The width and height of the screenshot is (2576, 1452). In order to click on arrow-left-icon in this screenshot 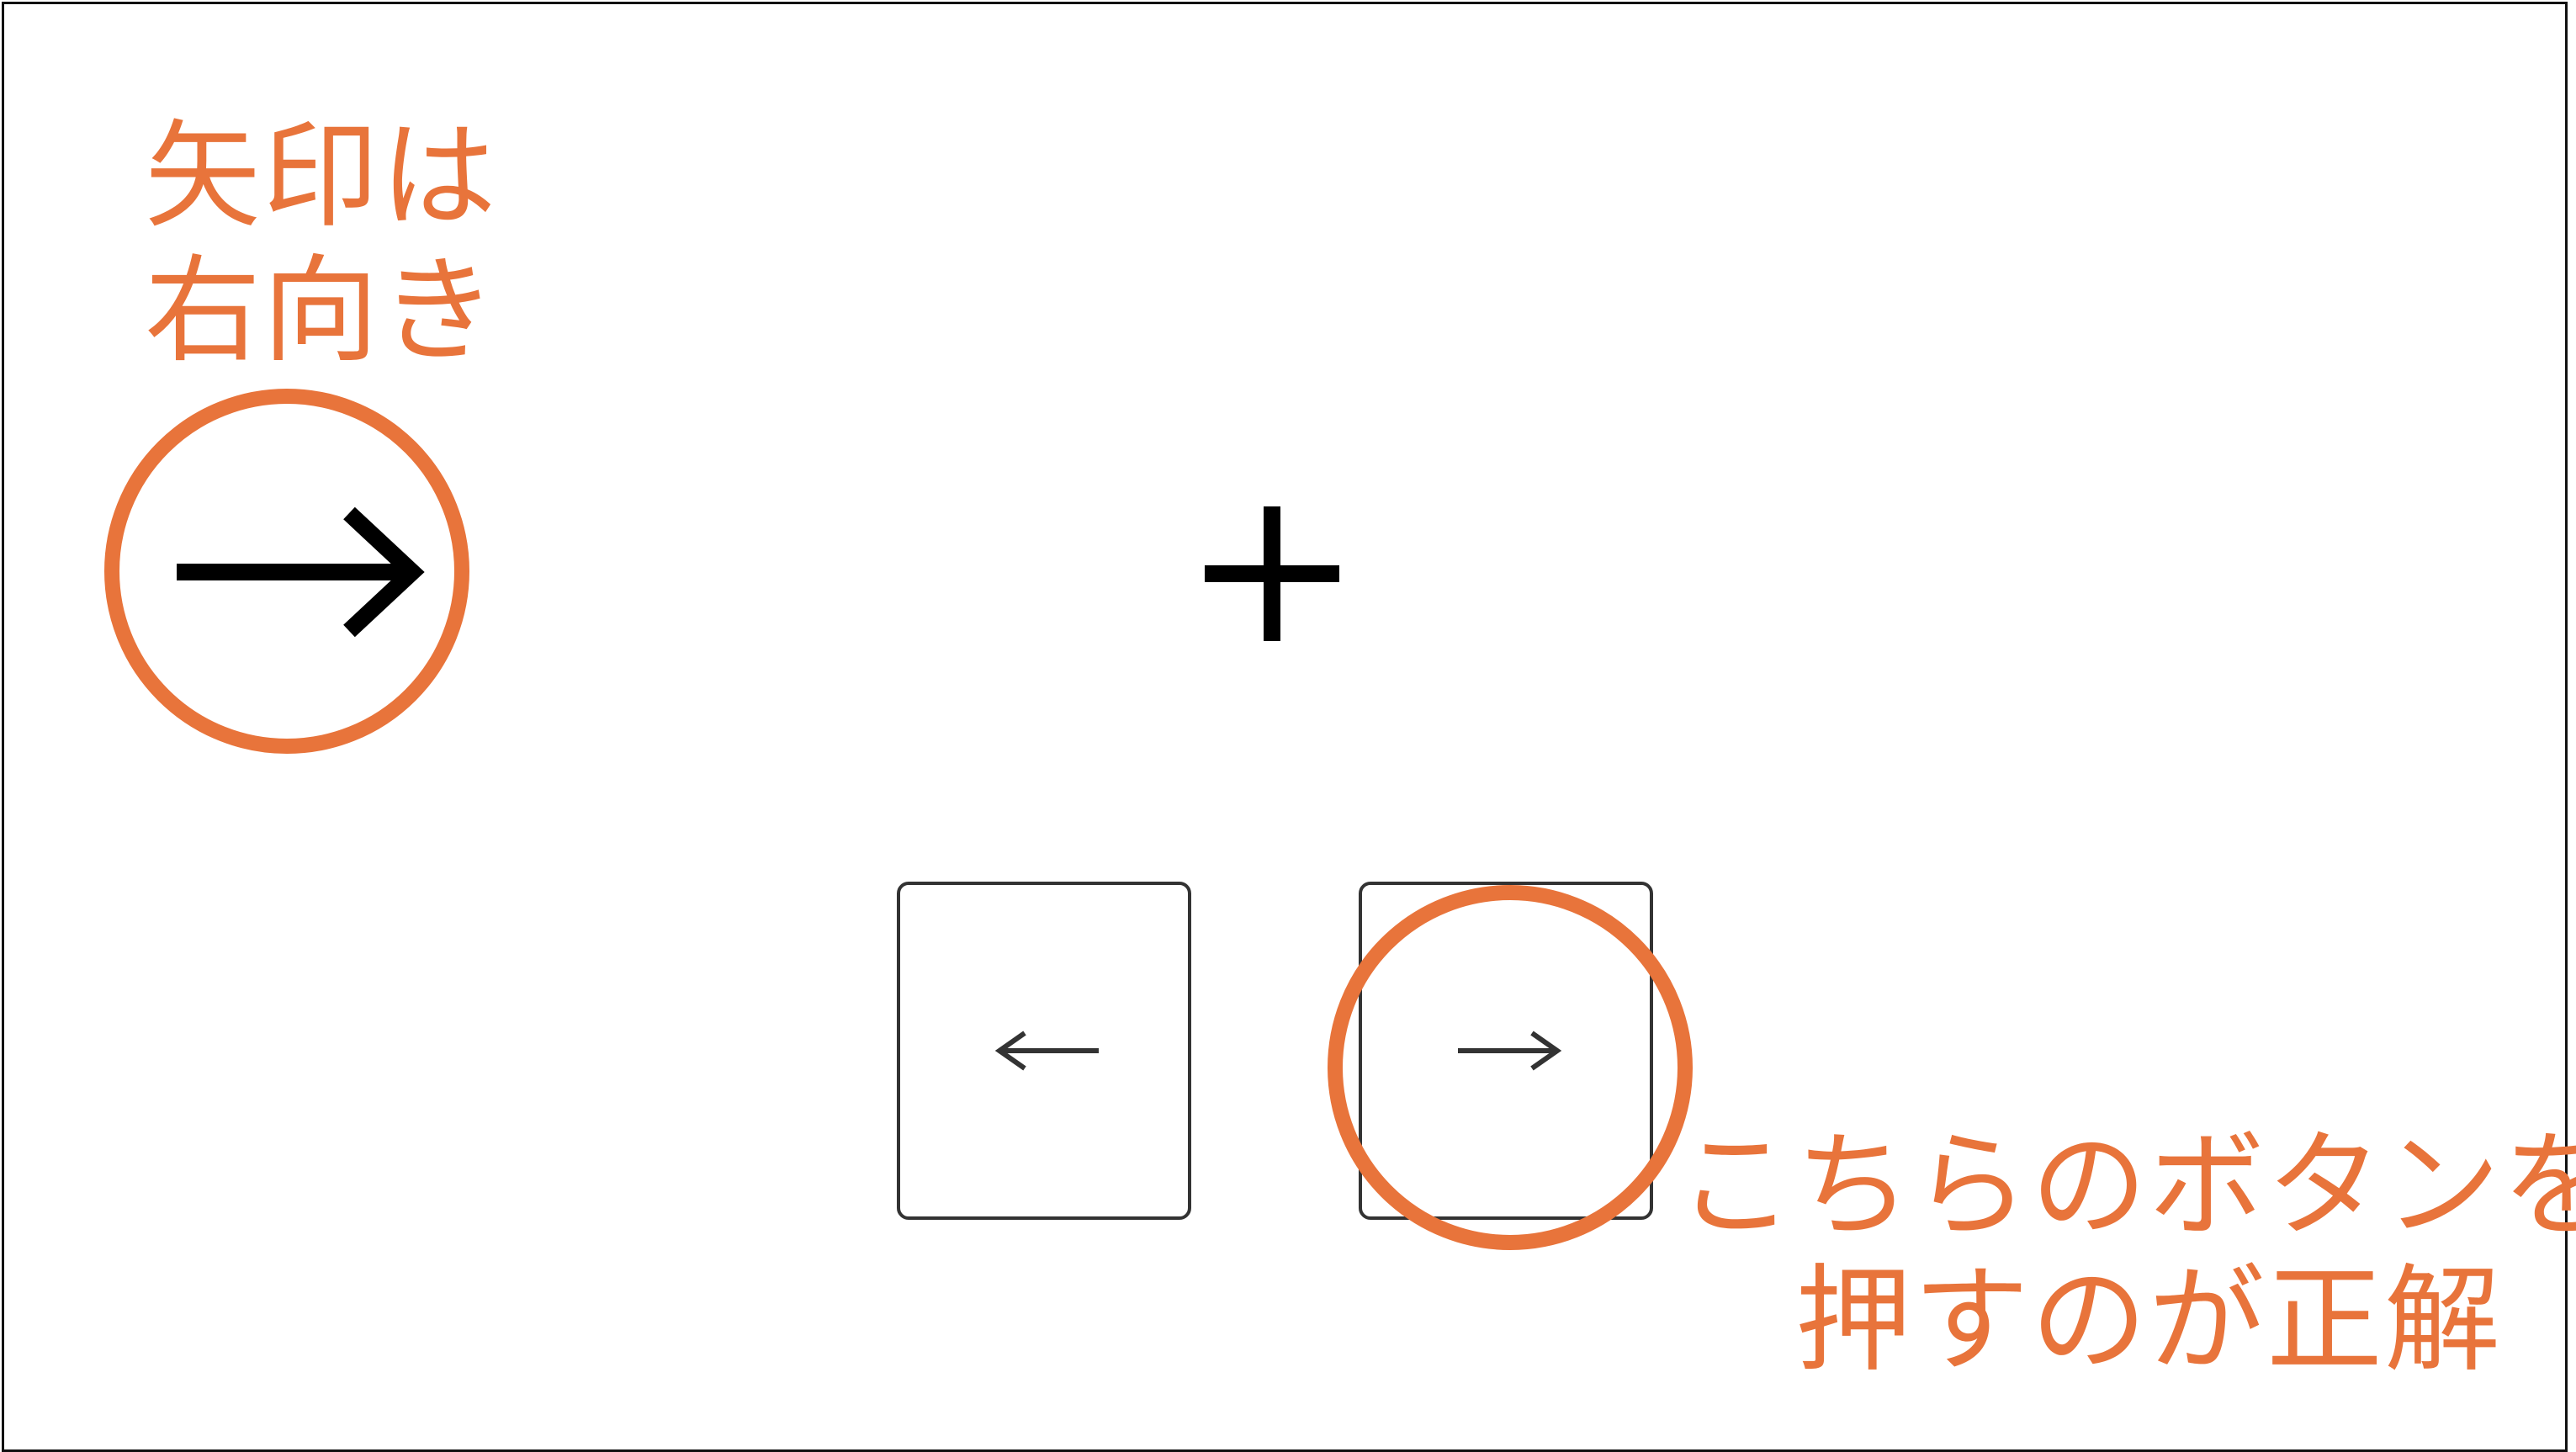, I will do `click(1046, 1051)`.